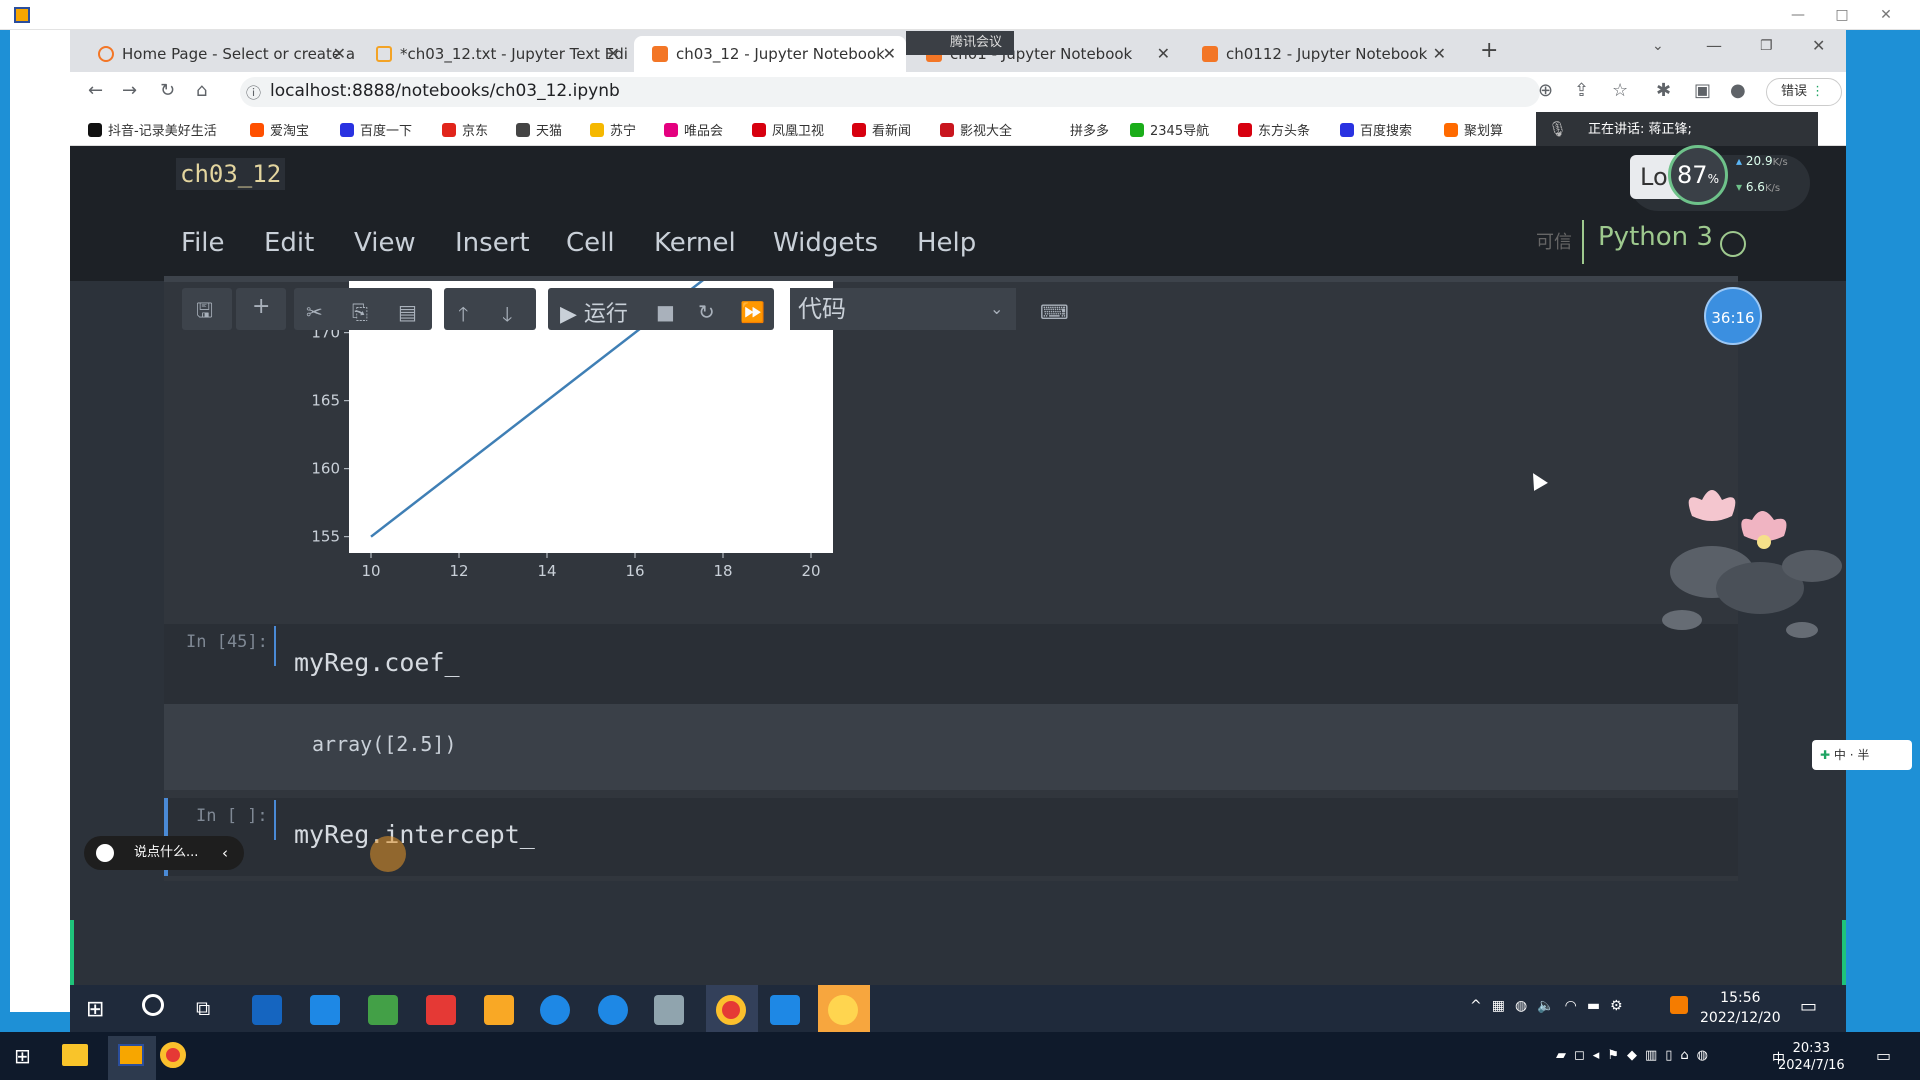 This screenshot has height=1080, width=1920. Describe the element at coordinates (1551, 1006) in the screenshot. I see `remote-tray-icons: ^▦◍🔈◠▬⚙` at that location.